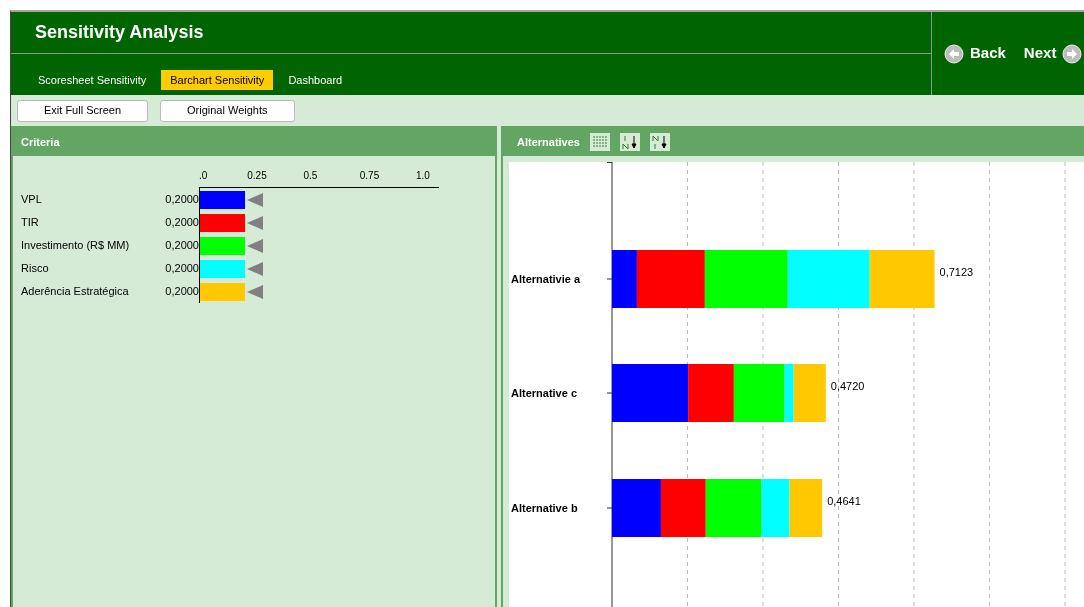 This screenshot has height=607, width=1084. What do you see at coordinates (844, 501) in the screenshot?
I see `value-label: 0,4641` at bounding box center [844, 501].